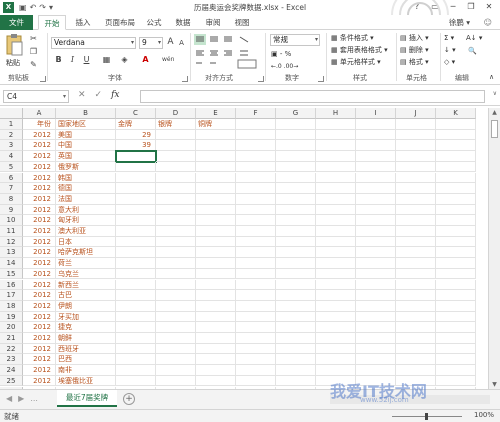  Describe the element at coordinates (11, 360) in the screenshot. I see `row-header: 23` at that location.